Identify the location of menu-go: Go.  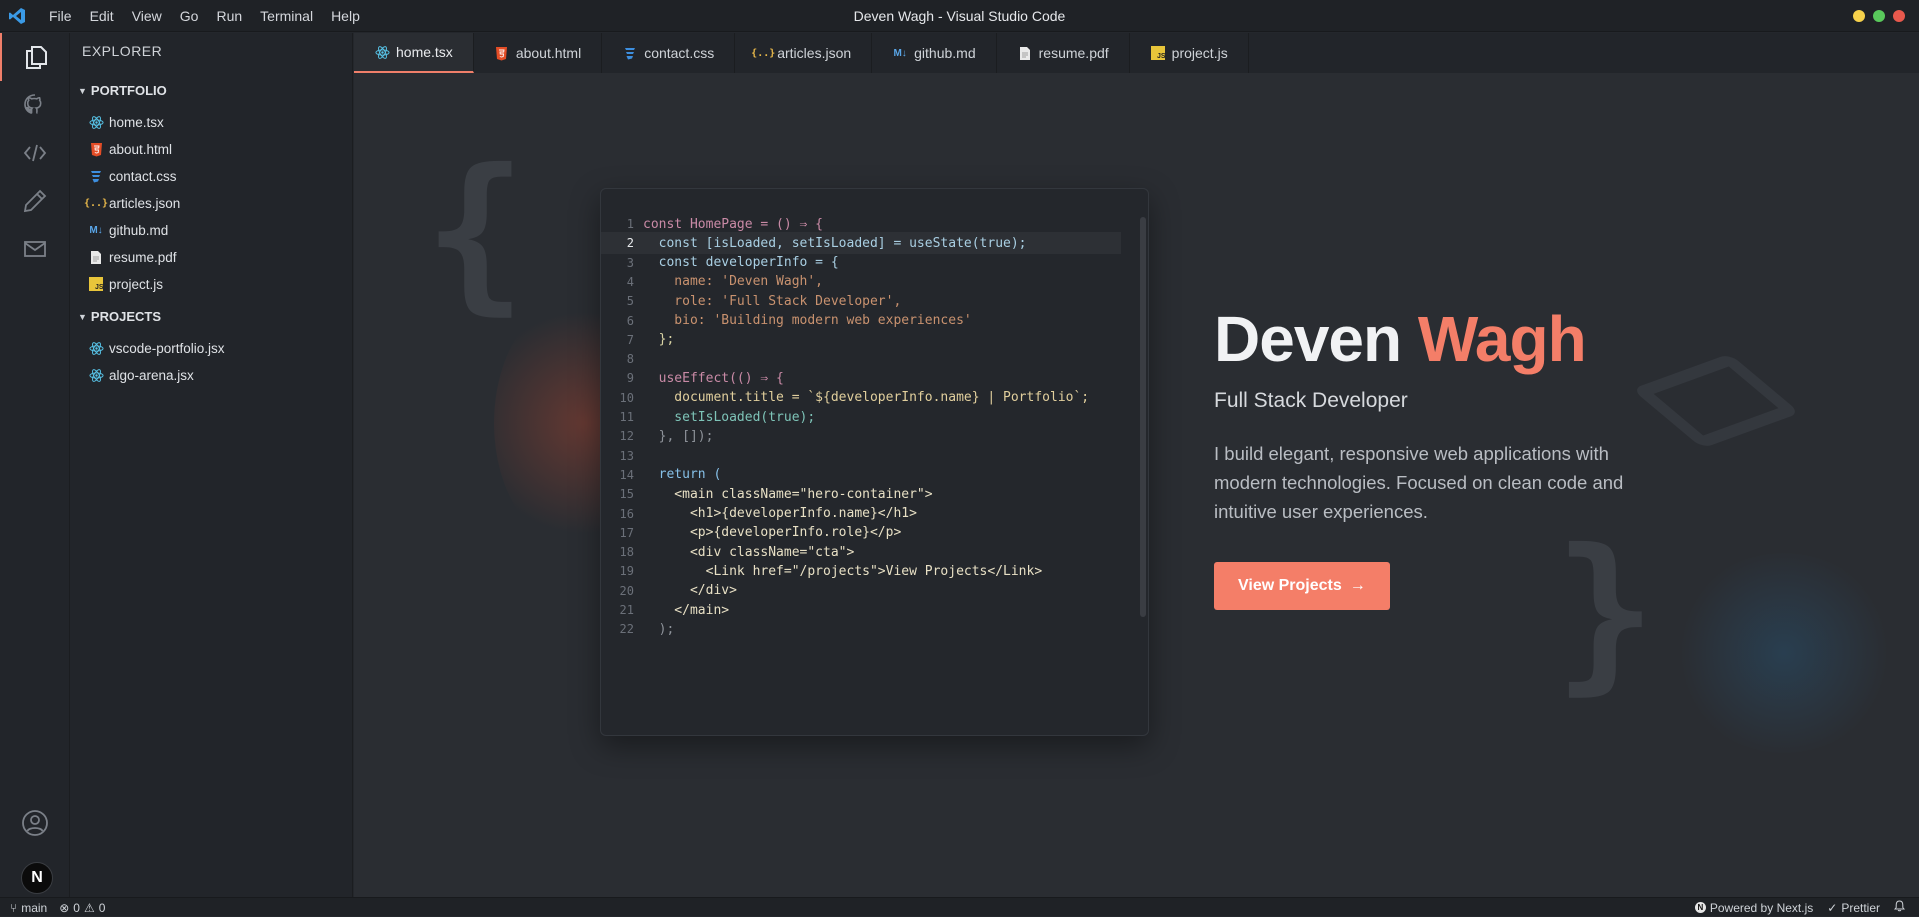
(189, 16).